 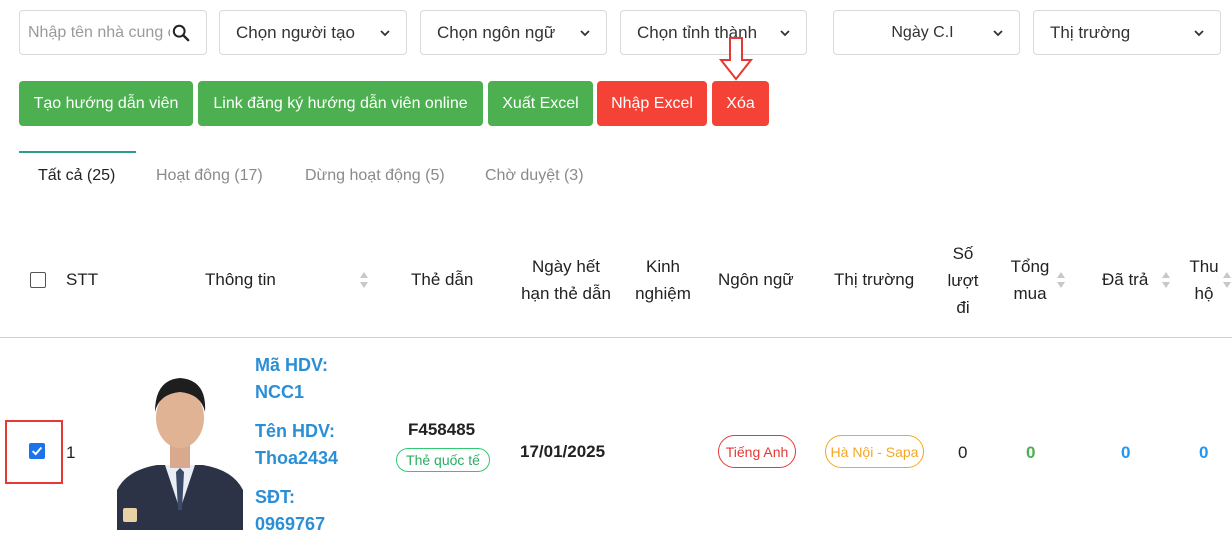 What do you see at coordinates (443, 460) in the screenshot?
I see `card-type-badge: Thẻ quốc tế` at bounding box center [443, 460].